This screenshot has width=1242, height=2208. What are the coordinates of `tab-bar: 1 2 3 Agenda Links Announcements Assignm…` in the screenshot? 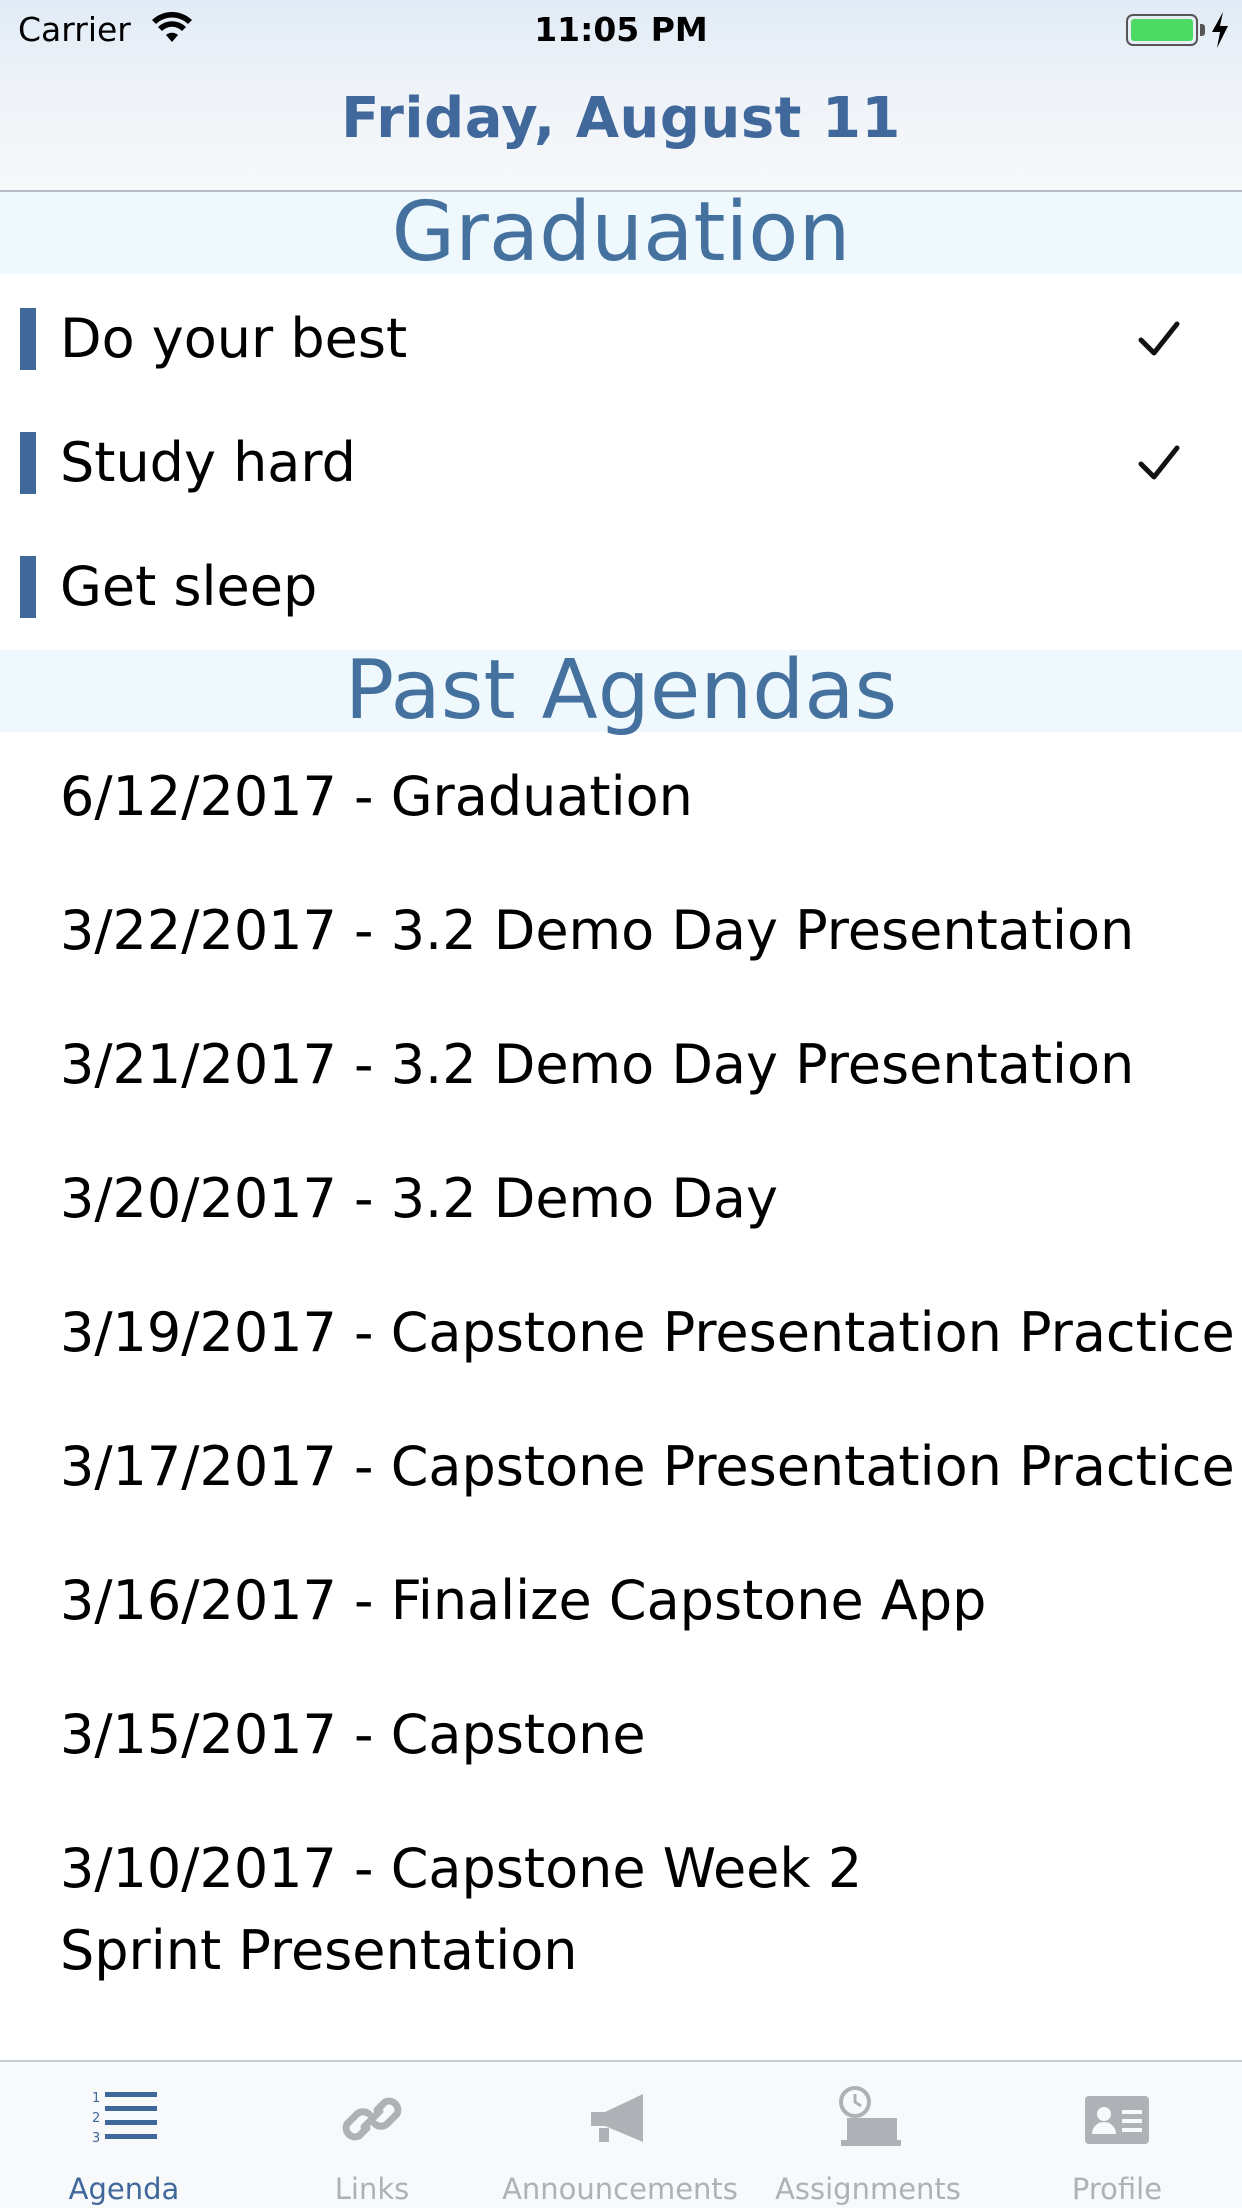 It's located at (621, 2134).